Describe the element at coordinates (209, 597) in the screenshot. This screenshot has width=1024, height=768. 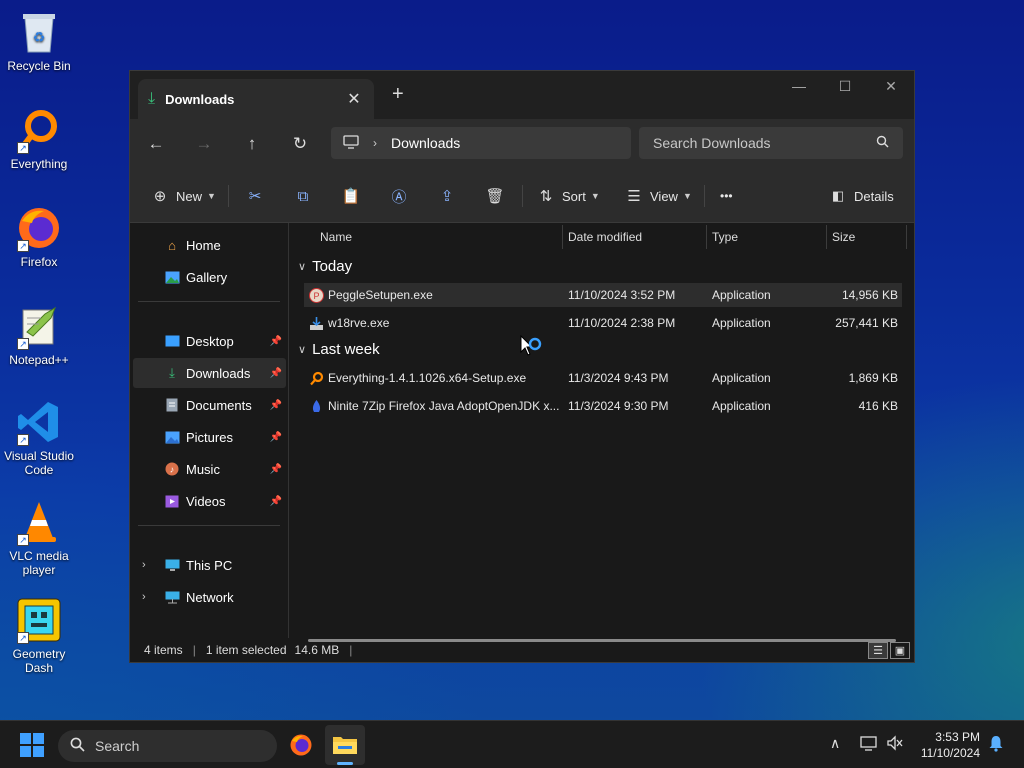
I see `sidebar-item-network: › Network` at that location.